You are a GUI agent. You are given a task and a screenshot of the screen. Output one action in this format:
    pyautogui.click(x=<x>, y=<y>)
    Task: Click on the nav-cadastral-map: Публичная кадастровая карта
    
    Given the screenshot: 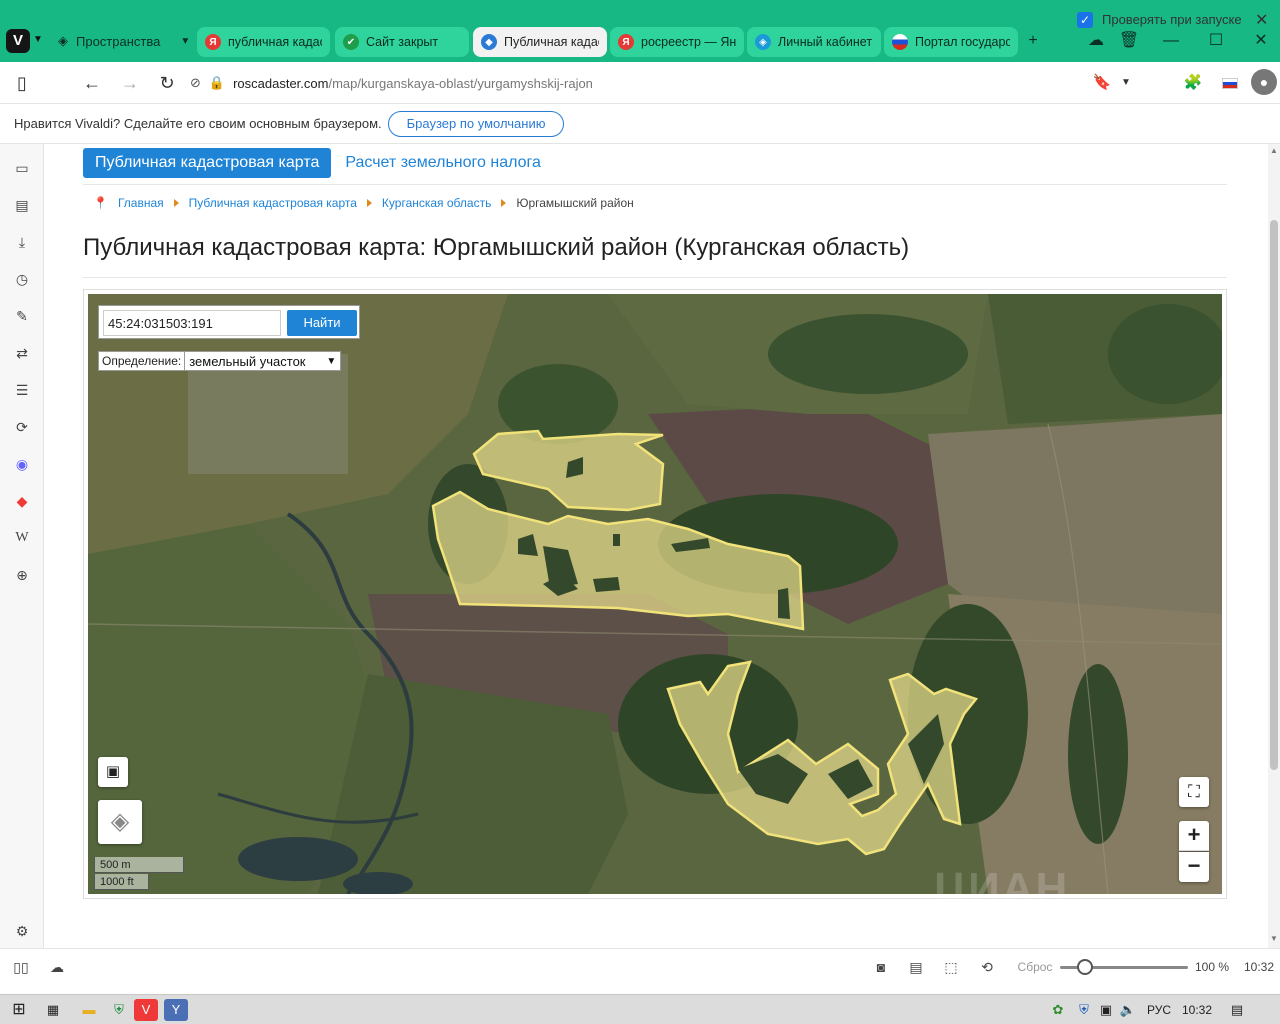 What is the action you would take?
    pyautogui.click(x=207, y=163)
    